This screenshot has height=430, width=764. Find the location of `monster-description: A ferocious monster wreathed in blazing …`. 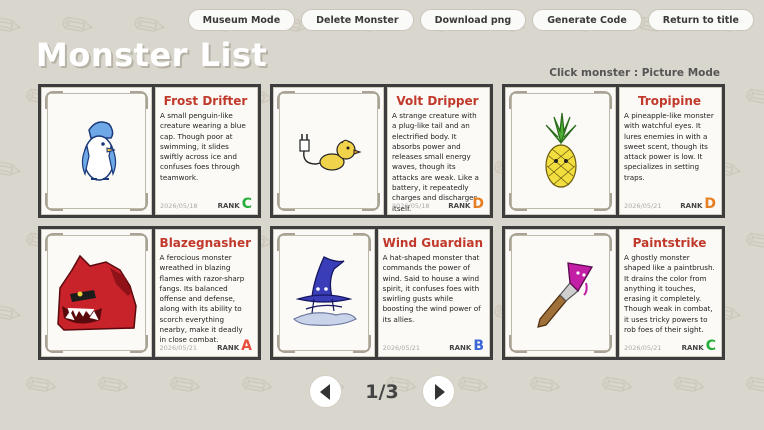

monster-description: A ferocious monster wreathed in blazing … is located at coordinates (202, 299).